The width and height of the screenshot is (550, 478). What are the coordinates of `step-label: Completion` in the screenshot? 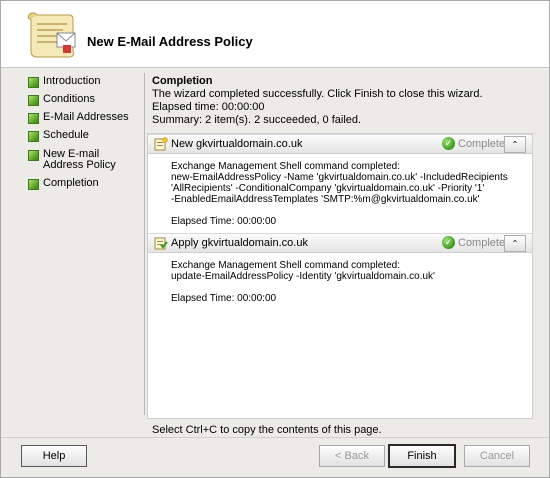 It's located at (71, 183).